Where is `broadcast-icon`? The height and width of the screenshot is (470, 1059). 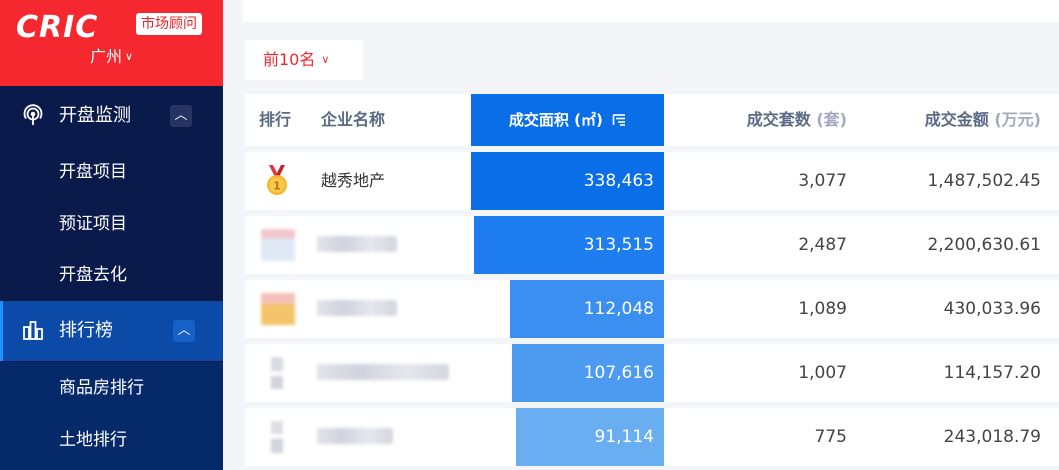
broadcast-icon is located at coordinates (33, 114).